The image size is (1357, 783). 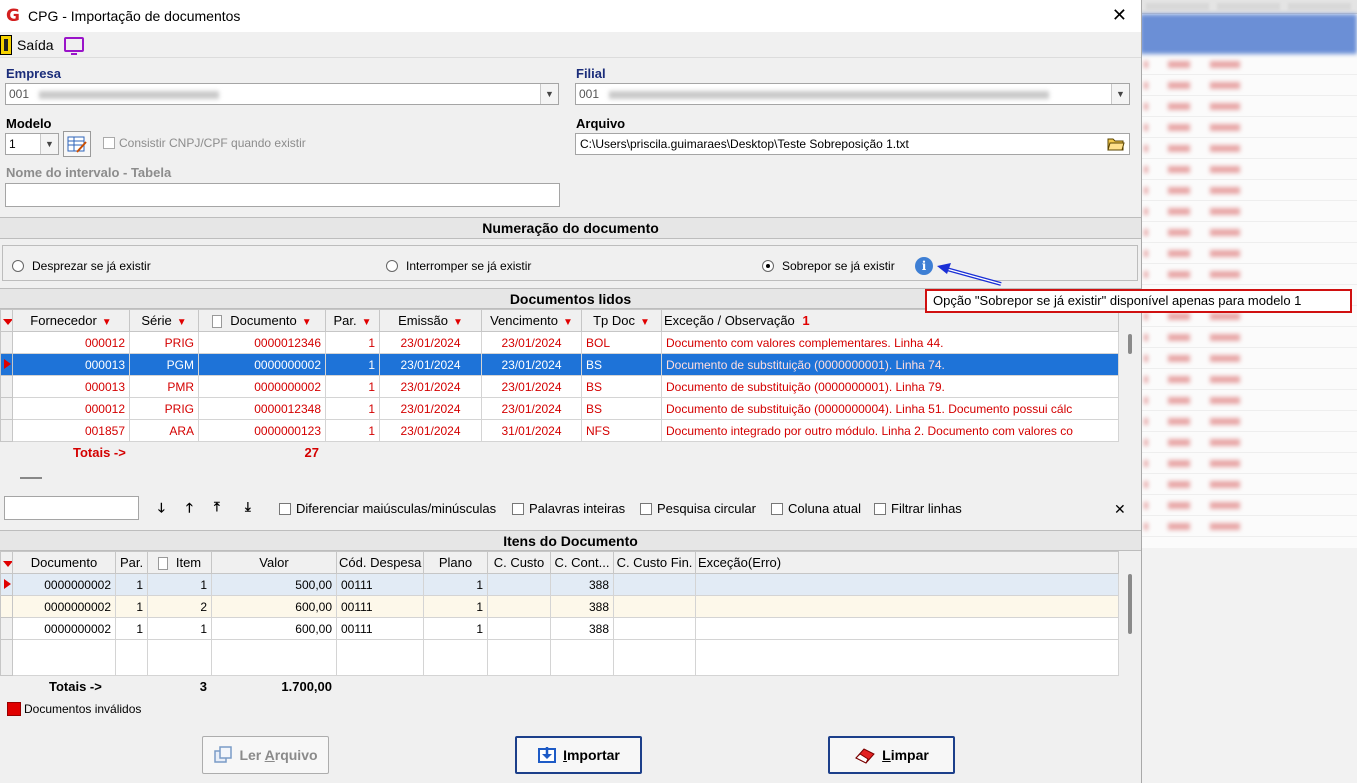 I want to click on col-documento: Documento ▼, so click(x=262, y=320).